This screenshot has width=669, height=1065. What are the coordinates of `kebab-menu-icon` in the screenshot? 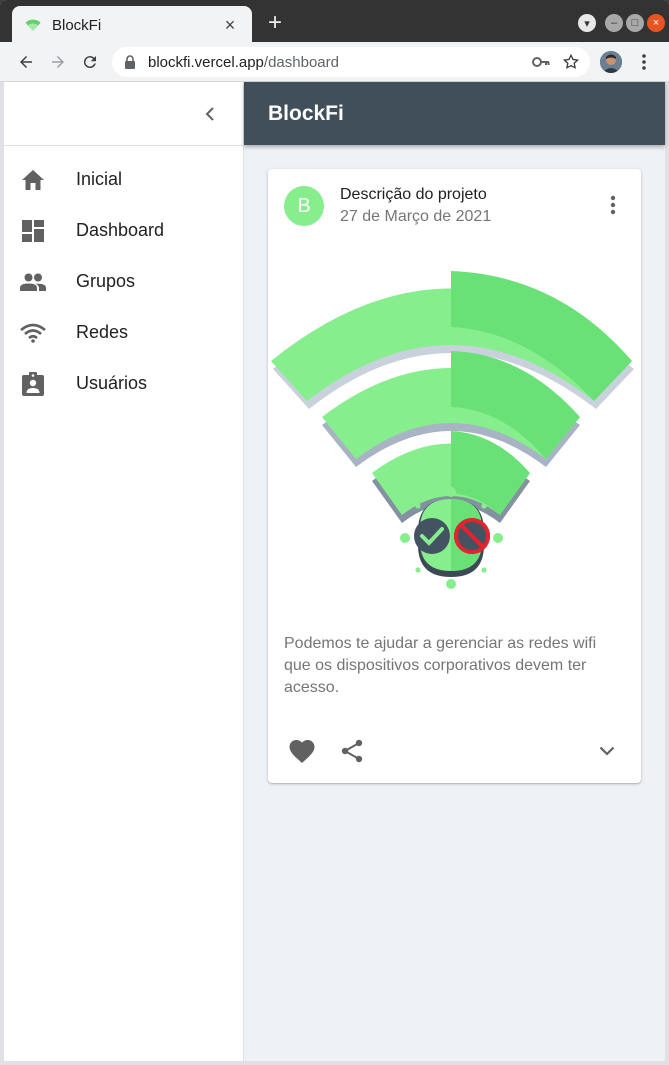 It's located at (644, 62).